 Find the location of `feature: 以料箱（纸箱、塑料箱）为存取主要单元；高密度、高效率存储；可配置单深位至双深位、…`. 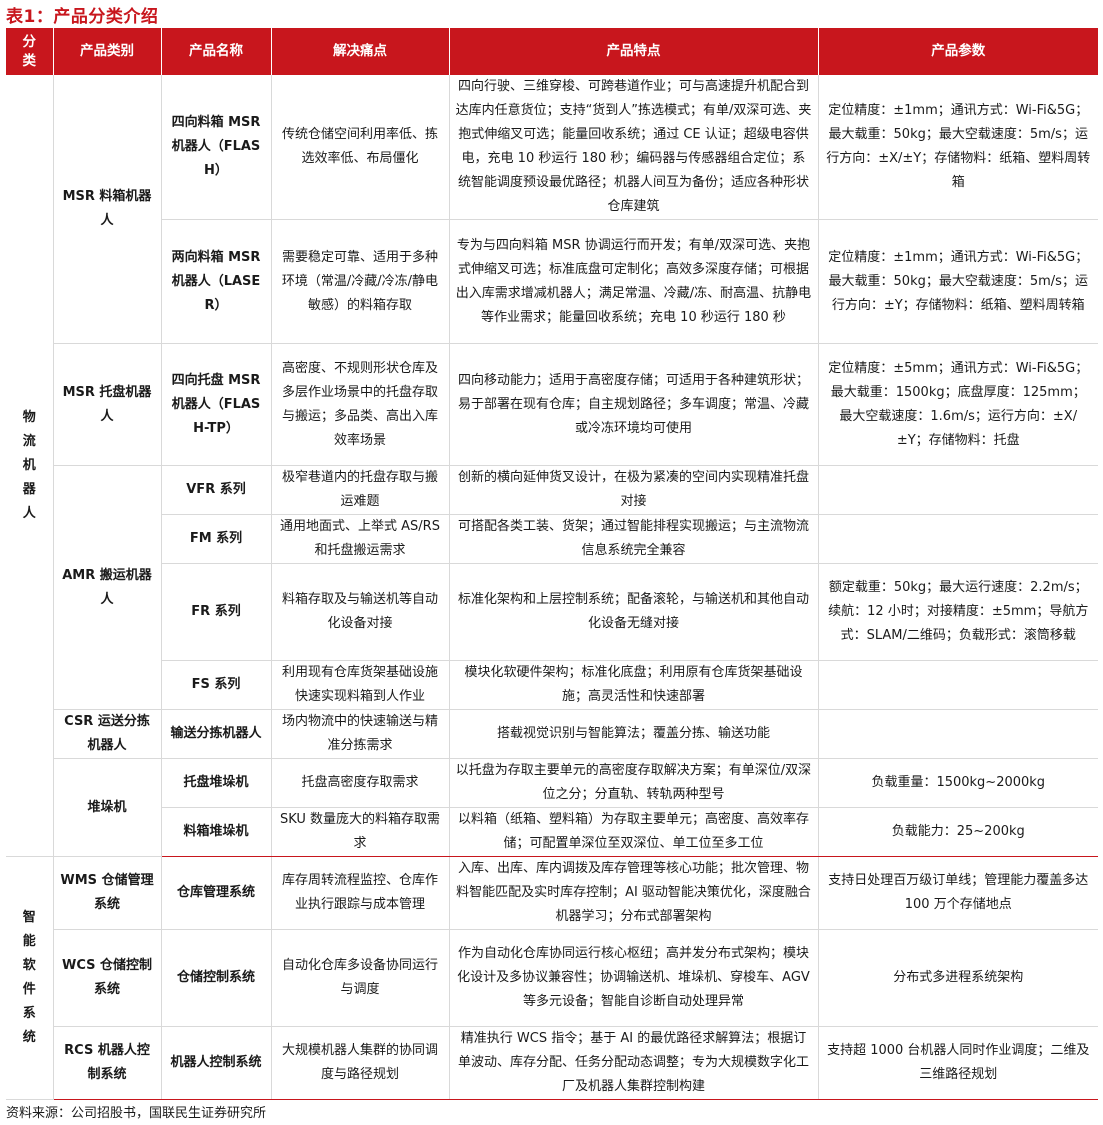

feature: 以料箱（纸箱、塑料箱）为存取主要单元；高密度、高效率存储；可配置单深位至双深位、… is located at coordinates (633, 832).